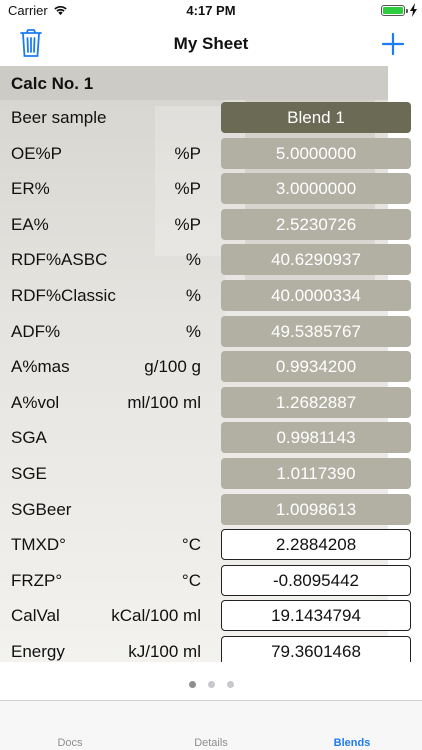 Image resolution: width=422 pixels, height=750 pixels. What do you see at coordinates (156, 616) in the screenshot?
I see `param-unit: kCal/100 ml` at bounding box center [156, 616].